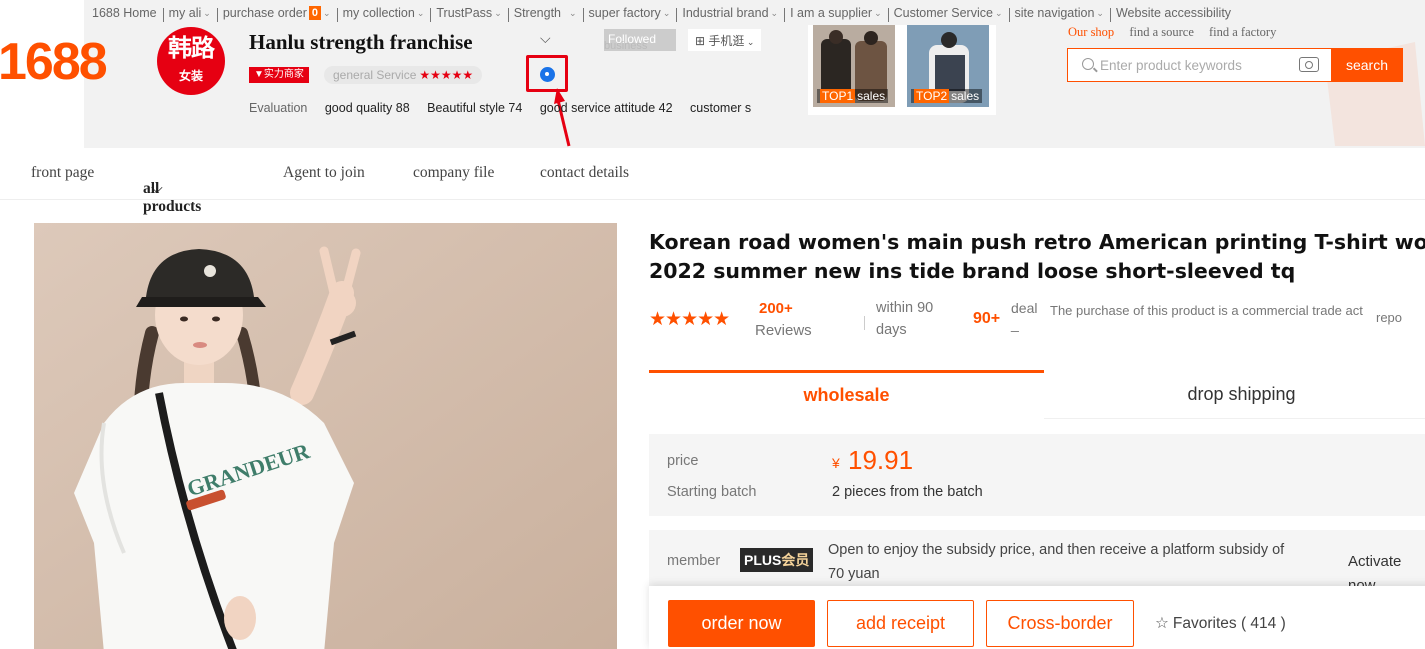 This screenshot has width=1425, height=649. I want to click on top-product-2: TOP2 sales, so click(948, 69).